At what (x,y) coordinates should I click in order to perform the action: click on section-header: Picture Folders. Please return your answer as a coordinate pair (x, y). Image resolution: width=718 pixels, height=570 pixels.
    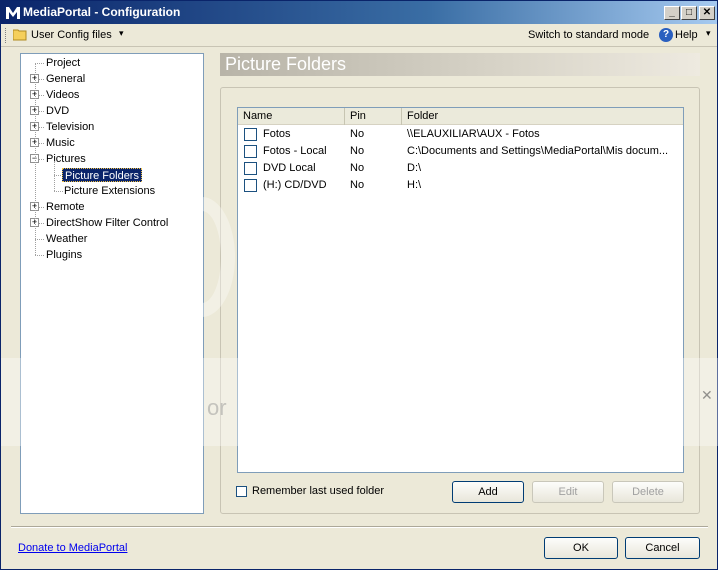
    Looking at the image, I should click on (460, 64).